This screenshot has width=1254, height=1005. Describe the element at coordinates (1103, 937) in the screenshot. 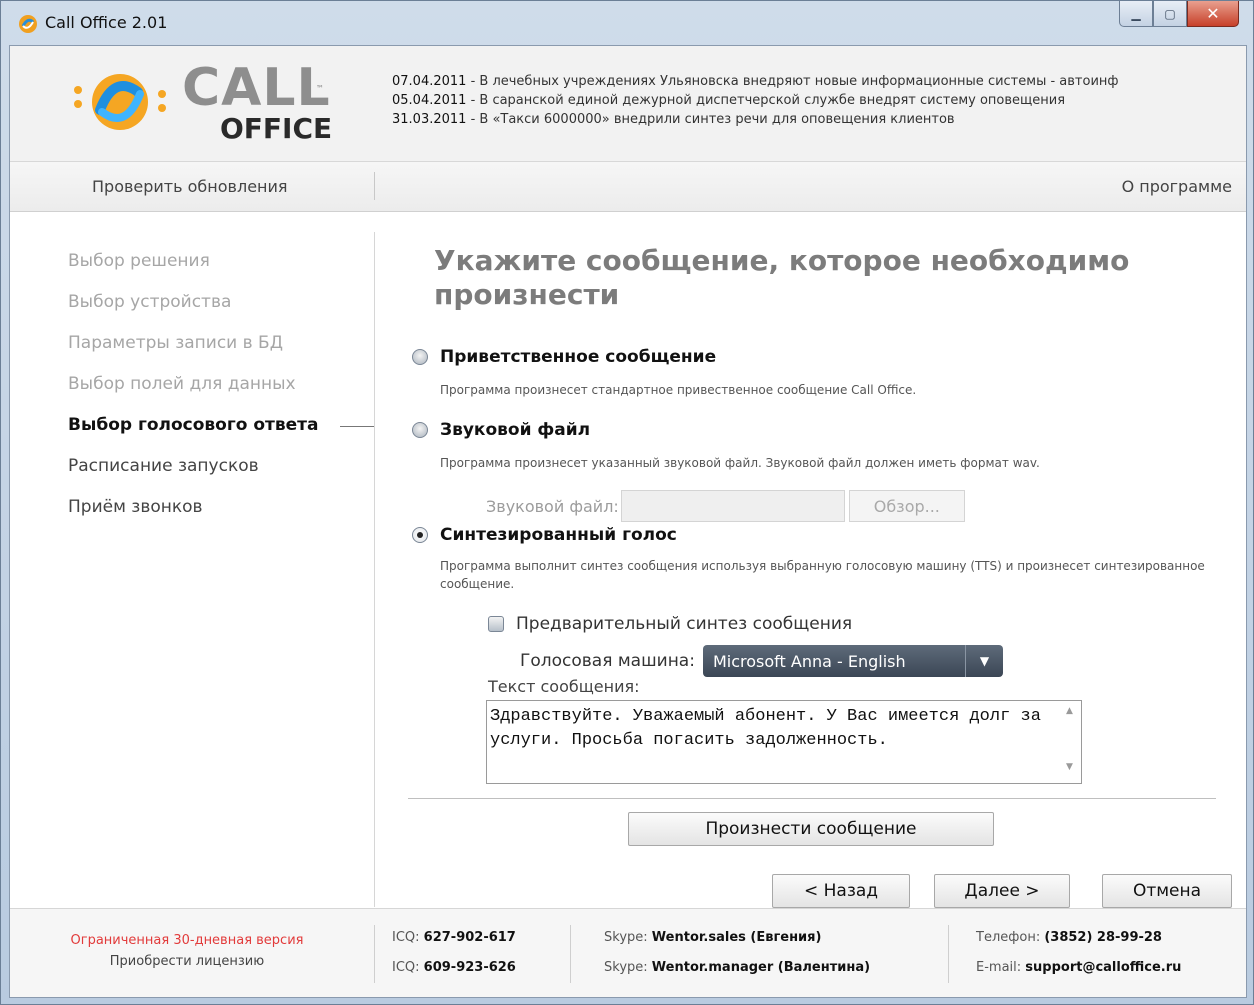

I see `phone-number: (3852) 28-99-28` at that location.